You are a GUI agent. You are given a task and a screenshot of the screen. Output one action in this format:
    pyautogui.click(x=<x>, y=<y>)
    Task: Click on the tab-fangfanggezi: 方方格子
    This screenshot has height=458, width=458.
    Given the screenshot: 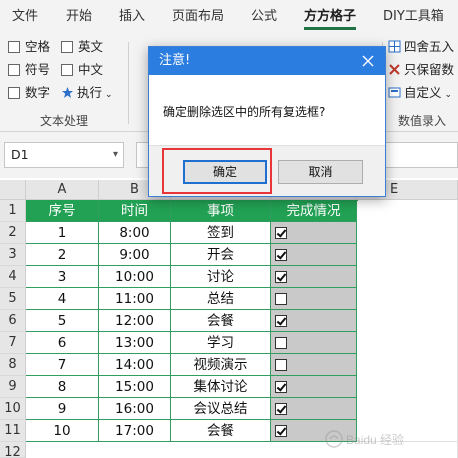 What is the action you would take?
    pyautogui.click(x=330, y=17)
    